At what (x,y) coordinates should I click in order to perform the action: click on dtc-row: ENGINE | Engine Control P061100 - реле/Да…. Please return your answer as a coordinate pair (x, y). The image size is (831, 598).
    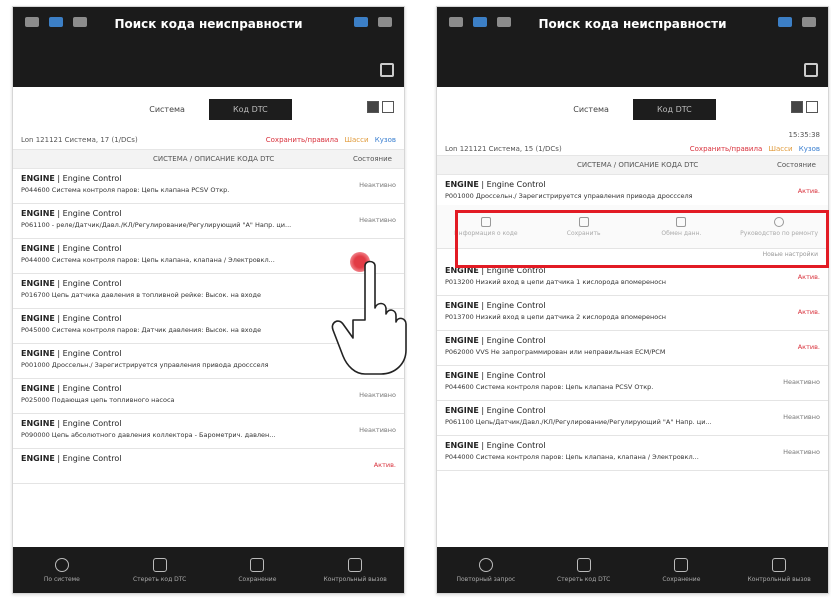
    Looking at the image, I should click on (208, 221).